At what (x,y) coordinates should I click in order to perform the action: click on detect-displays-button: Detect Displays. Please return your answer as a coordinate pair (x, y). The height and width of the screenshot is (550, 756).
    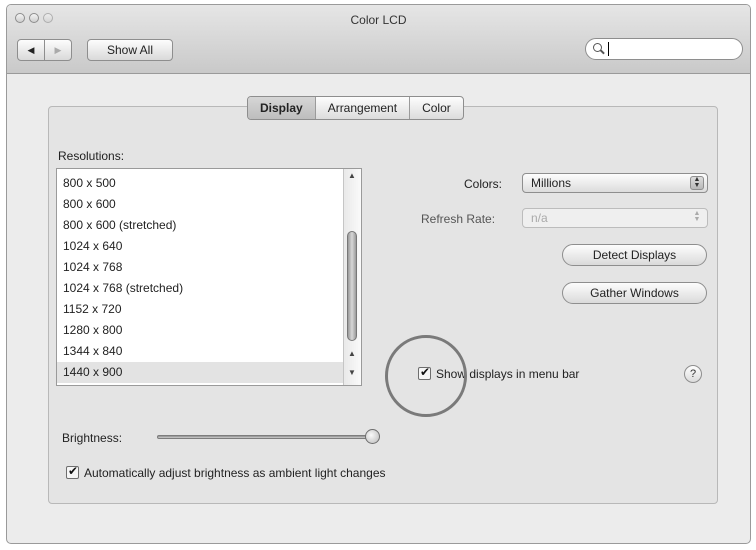
    Looking at the image, I should click on (634, 255).